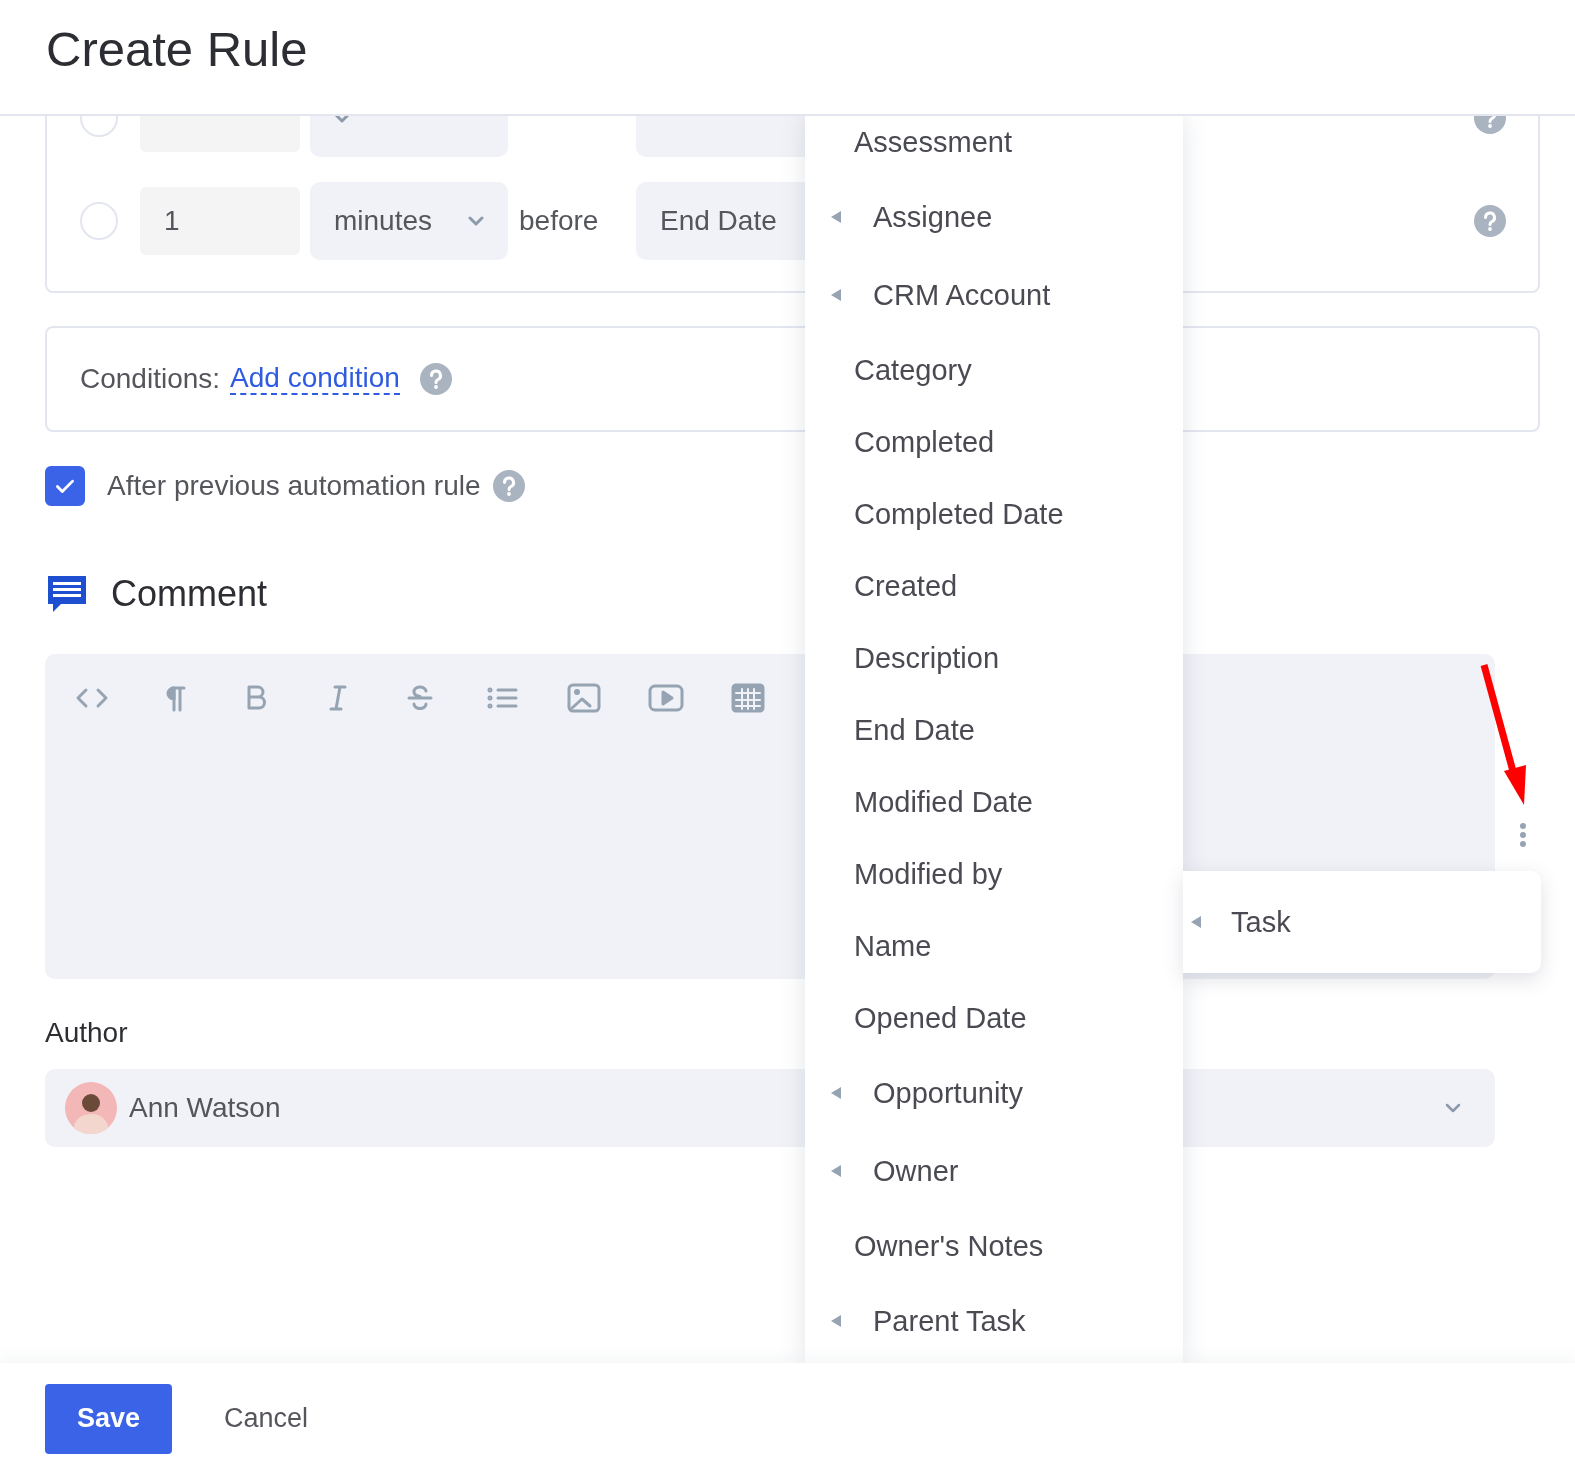 The height and width of the screenshot is (1474, 1575). What do you see at coordinates (994, 1246) in the screenshot?
I see `menu-item: Owner's Notes` at bounding box center [994, 1246].